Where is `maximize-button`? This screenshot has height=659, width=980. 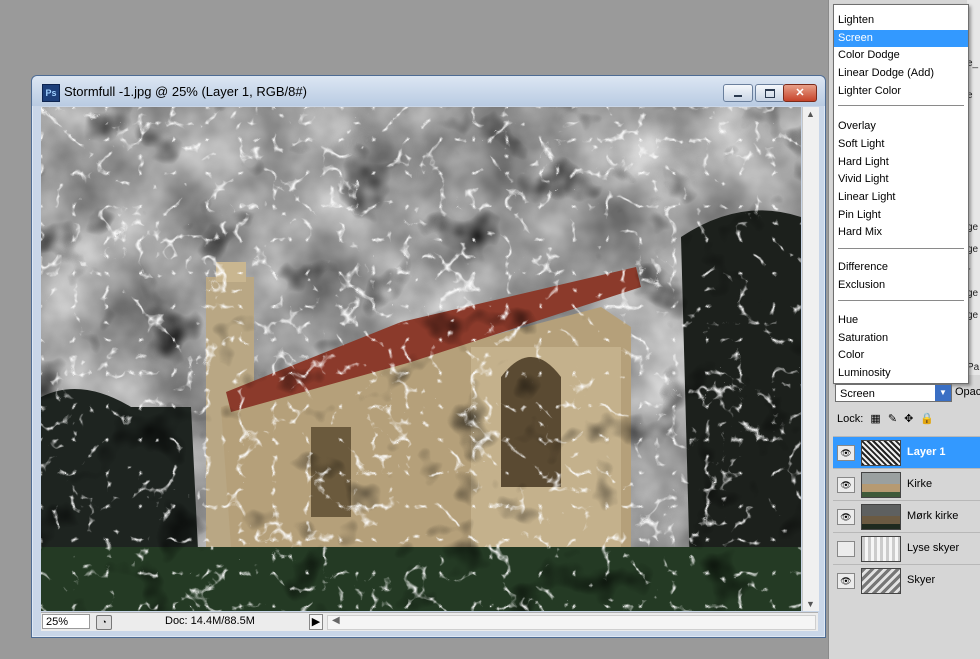 maximize-button is located at coordinates (770, 93).